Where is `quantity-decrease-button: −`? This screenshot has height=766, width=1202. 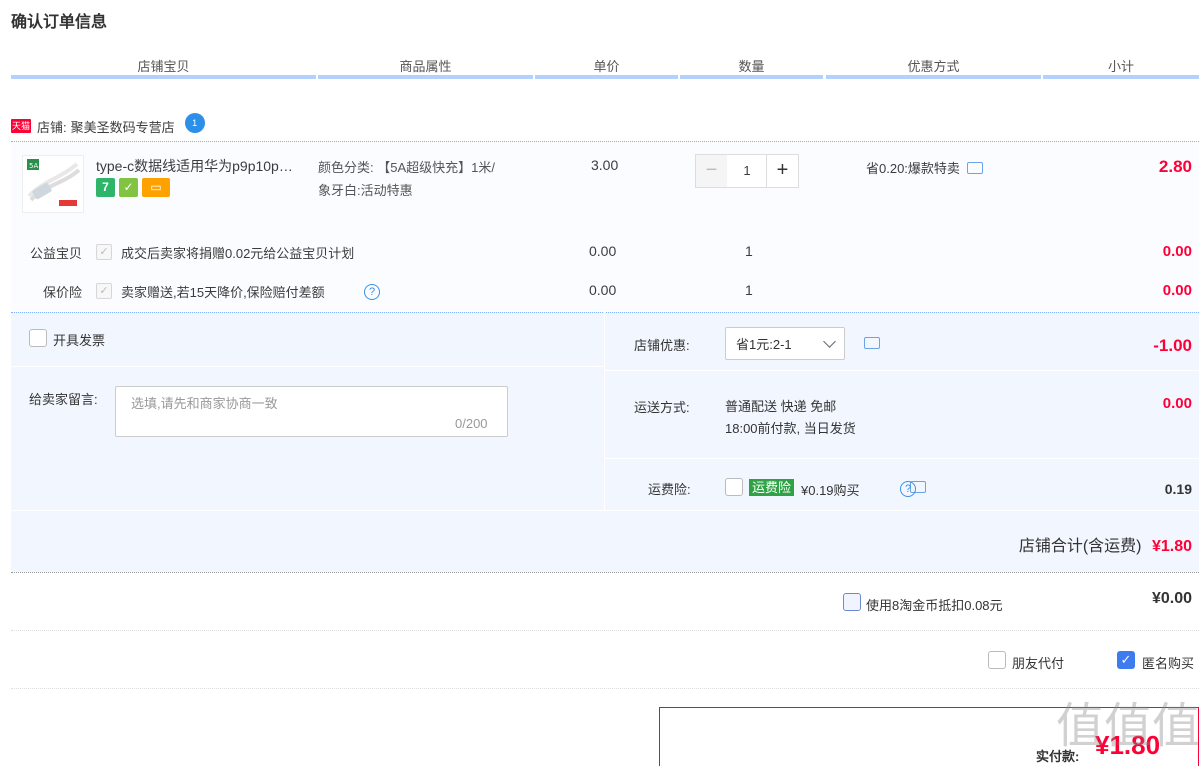 quantity-decrease-button: − is located at coordinates (711, 171).